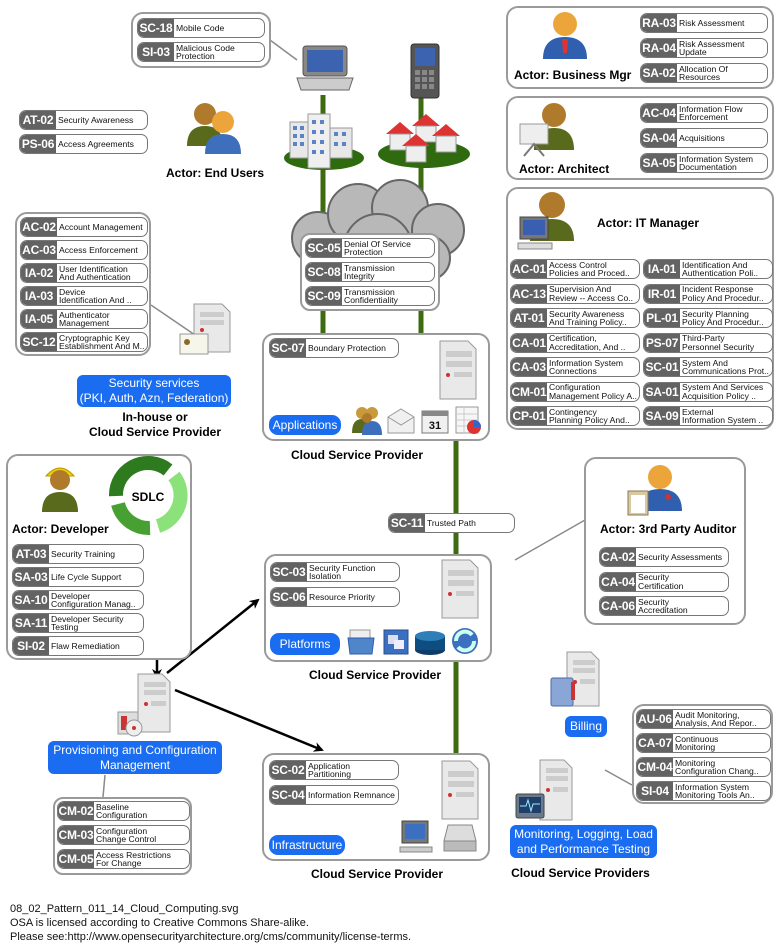 The width and height of the screenshot is (780, 950). I want to click on control-ia-05: IA-05 Authenticator Management, so click(84, 319).